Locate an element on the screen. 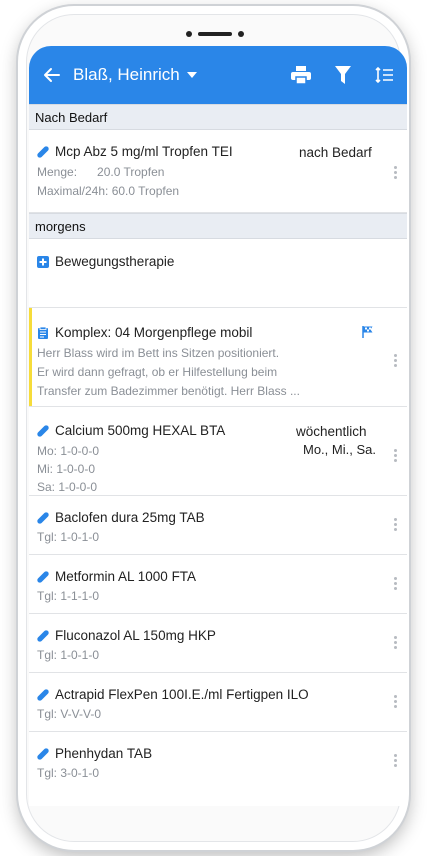 The height and width of the screenshot is (856, 427). schedule-line: Mo: 1-0-0-0 is located at coordinates (68, 451).